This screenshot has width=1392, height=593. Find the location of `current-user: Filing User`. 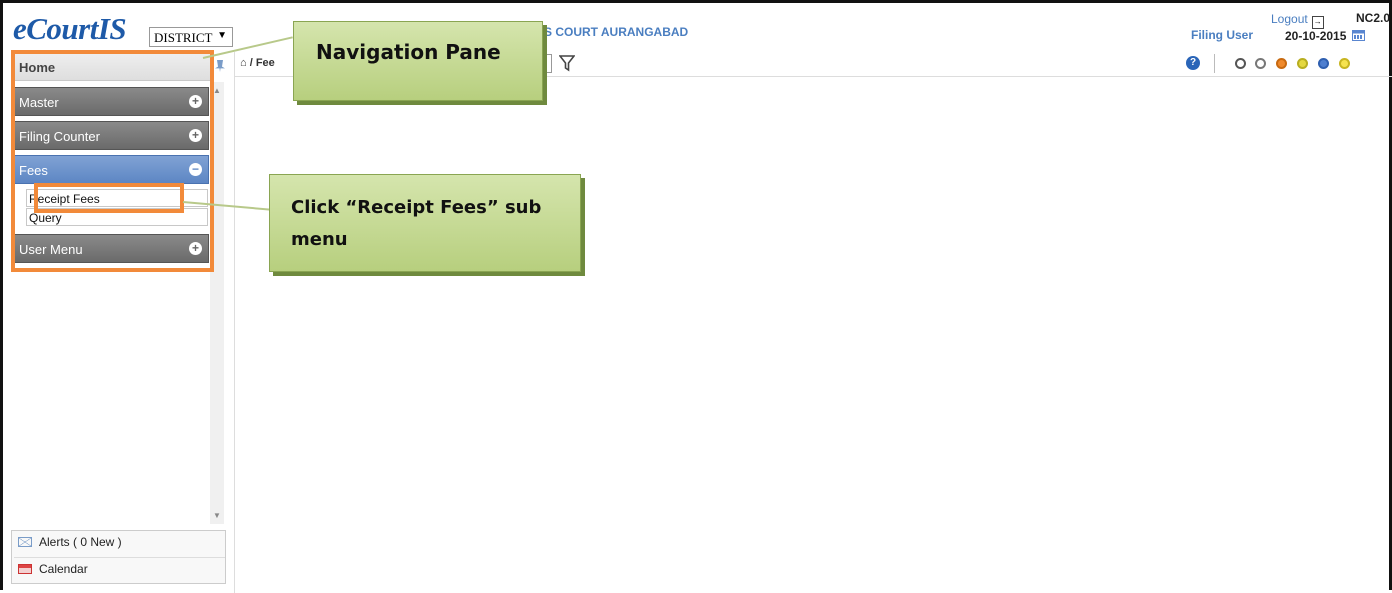

current-user: Filing User is located at coordinates (1222, 35).